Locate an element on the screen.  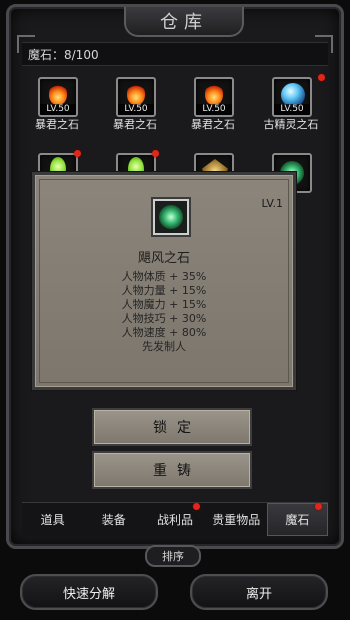
tab-label: 道具 is located at coordinates (52, 520).